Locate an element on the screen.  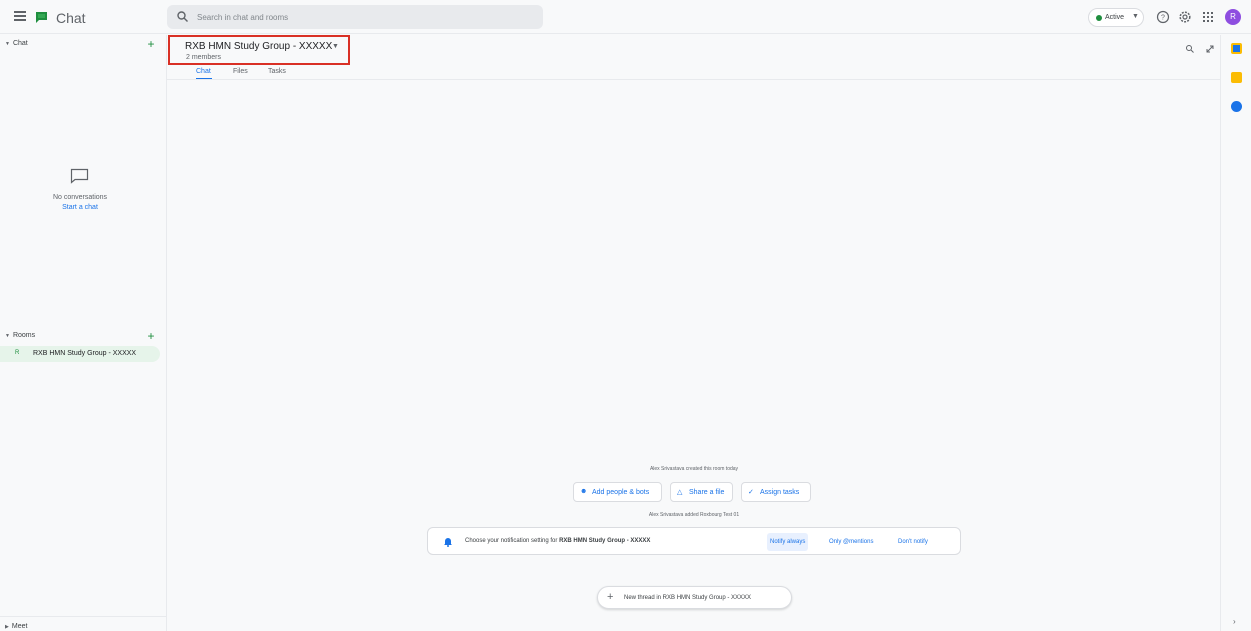
add-people-button: ☻ Add people & bots is located at coordinates (617, 492).